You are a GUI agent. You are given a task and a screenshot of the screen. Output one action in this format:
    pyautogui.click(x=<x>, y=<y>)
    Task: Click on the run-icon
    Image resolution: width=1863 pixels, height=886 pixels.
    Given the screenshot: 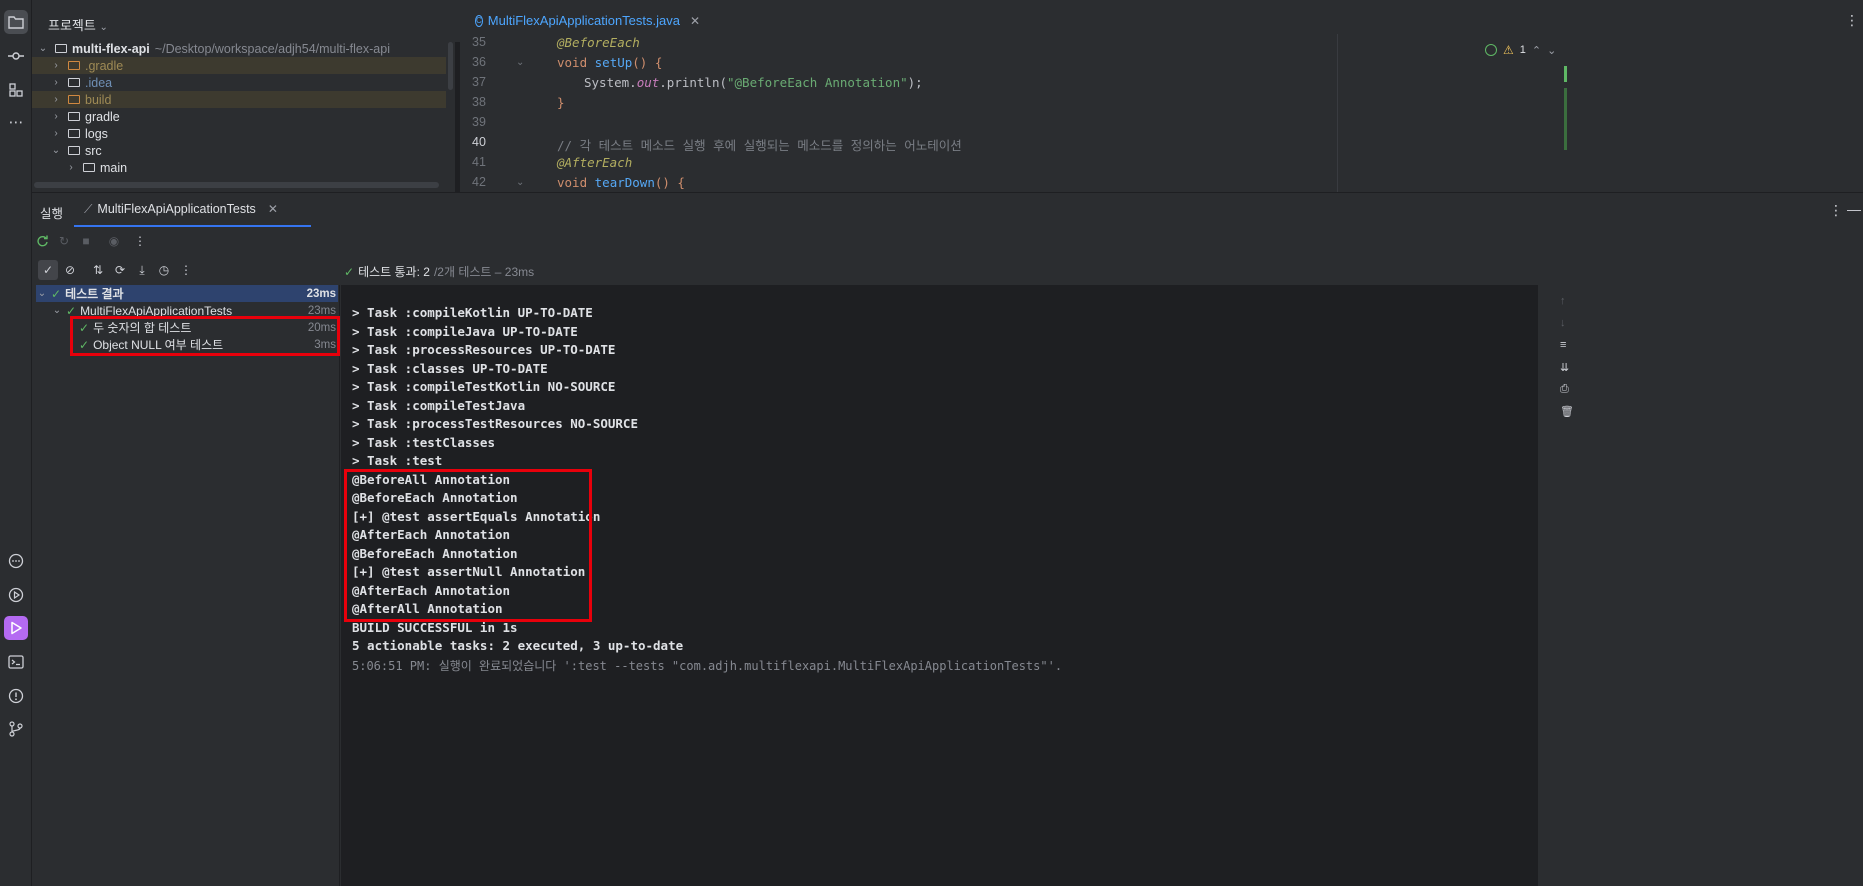 What is the action you would take?
    pyautogui.click(x=16, y=628)
    